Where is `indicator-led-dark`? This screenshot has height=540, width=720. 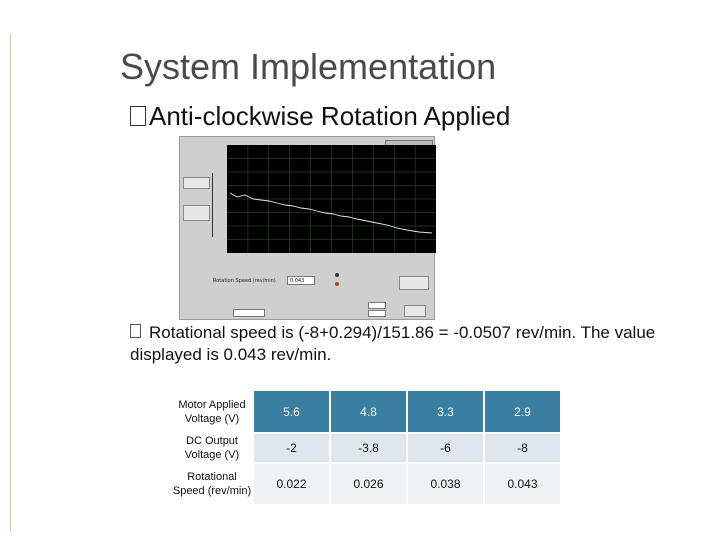
indicator-led-dark is located at coordinates (337, 275).